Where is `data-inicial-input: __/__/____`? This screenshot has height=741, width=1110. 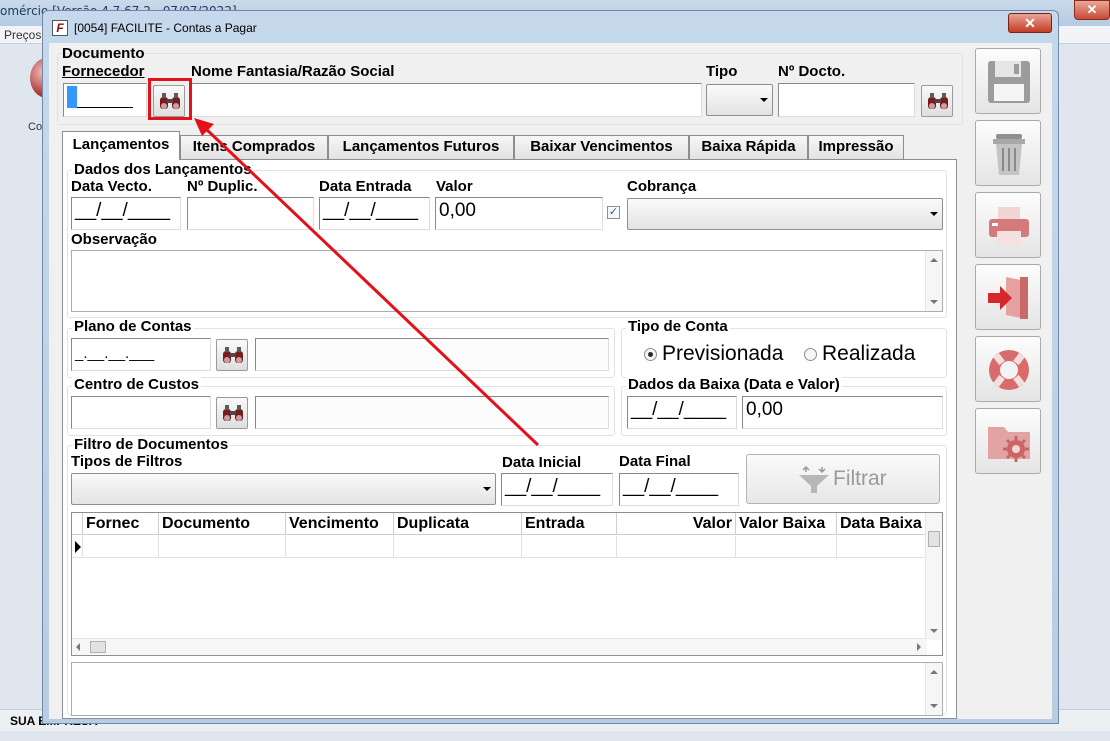 data-inicial-input: __/__/____ is located at coordinates (557, 489).